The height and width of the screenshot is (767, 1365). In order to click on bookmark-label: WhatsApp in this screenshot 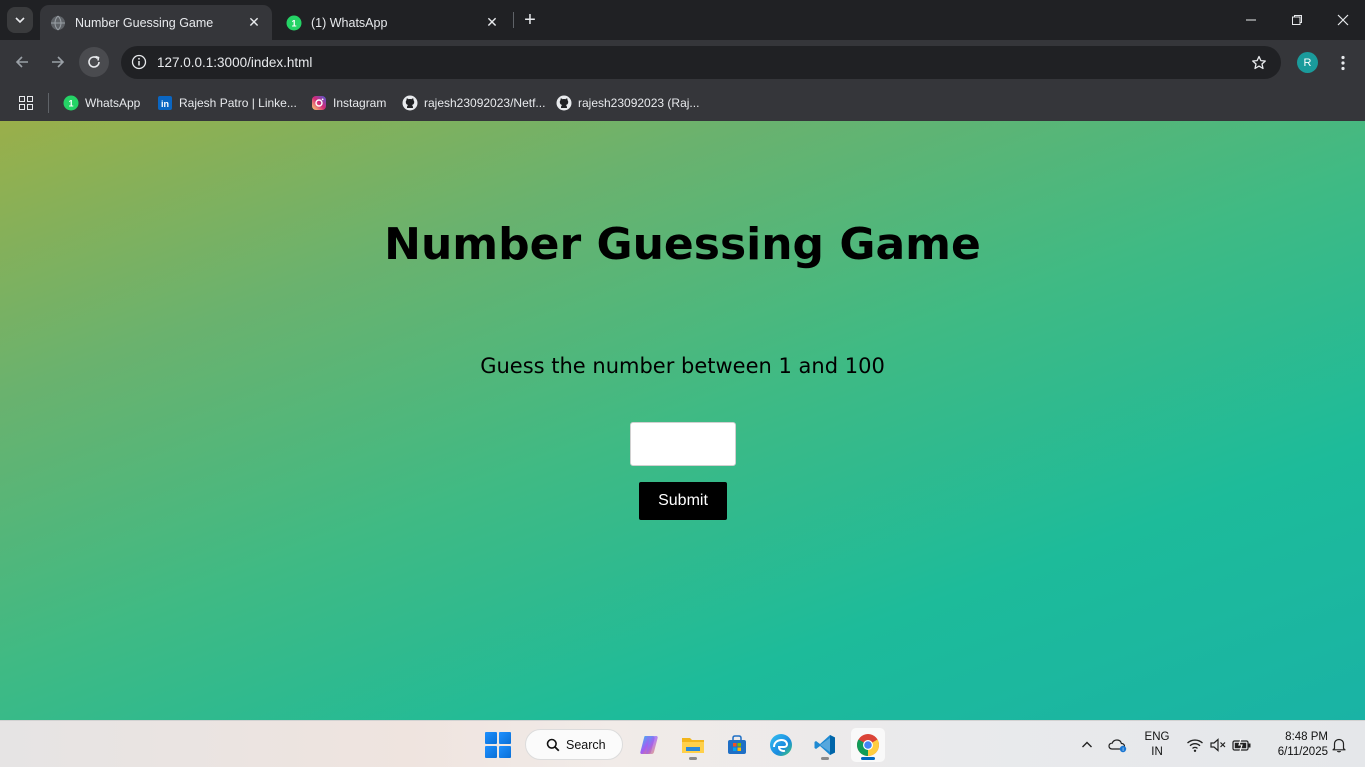, I will do `click(113, 103)`.